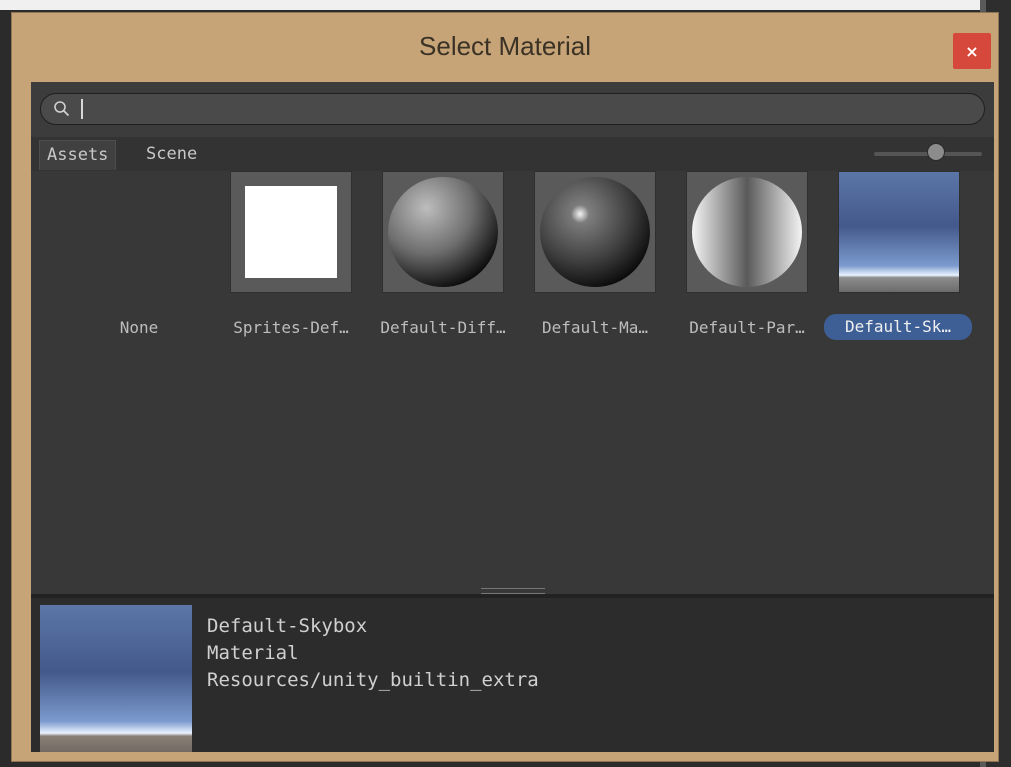 Image resolution: width=1011 pixels, height=767 pixels. I want to click on window-title: Select Material, so click(505, 46).